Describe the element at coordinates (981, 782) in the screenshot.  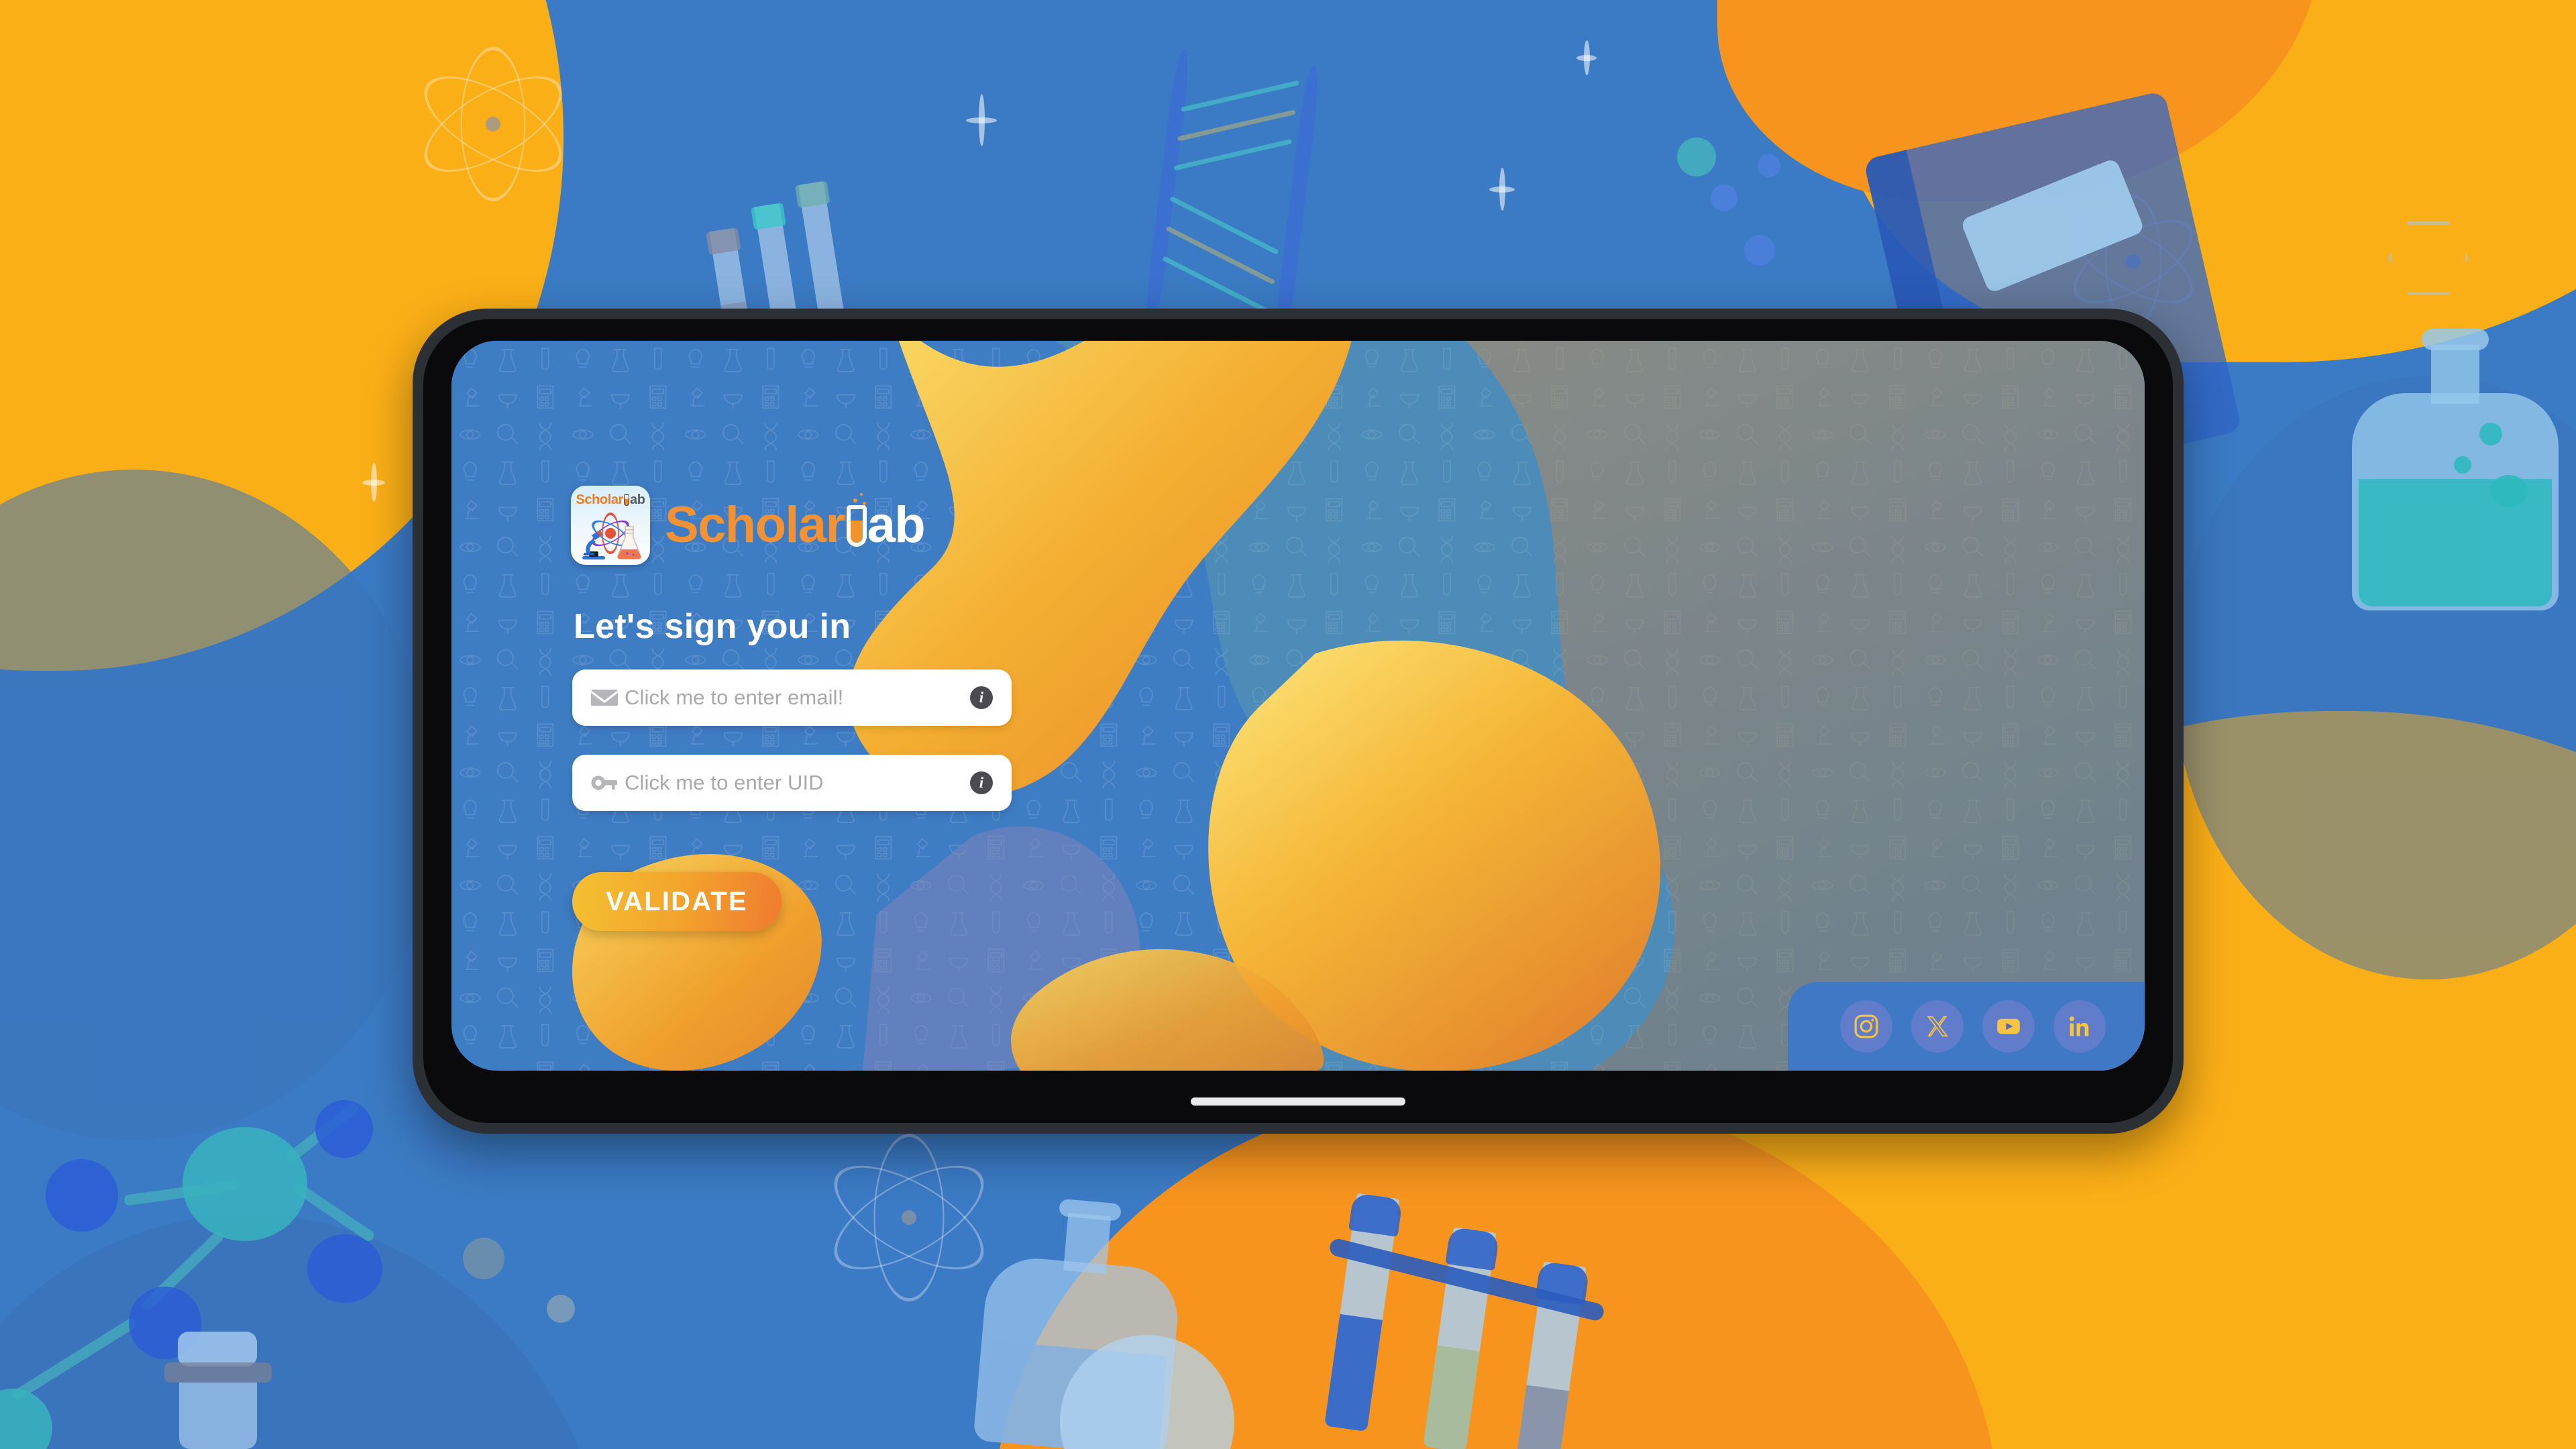
I see `uid-info-icon: i` at that location.